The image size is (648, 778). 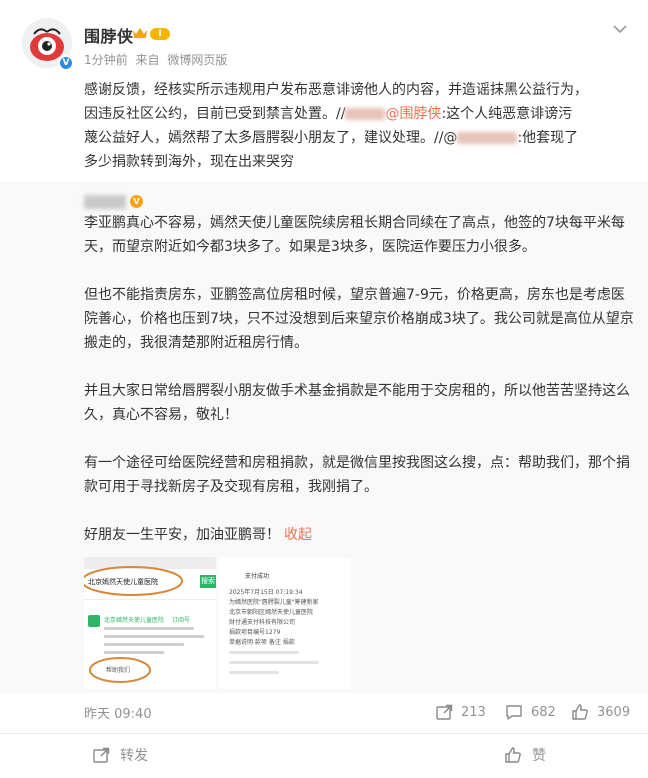 I want to click on mention-link: @围脖侠, so click(x=413, y=114).